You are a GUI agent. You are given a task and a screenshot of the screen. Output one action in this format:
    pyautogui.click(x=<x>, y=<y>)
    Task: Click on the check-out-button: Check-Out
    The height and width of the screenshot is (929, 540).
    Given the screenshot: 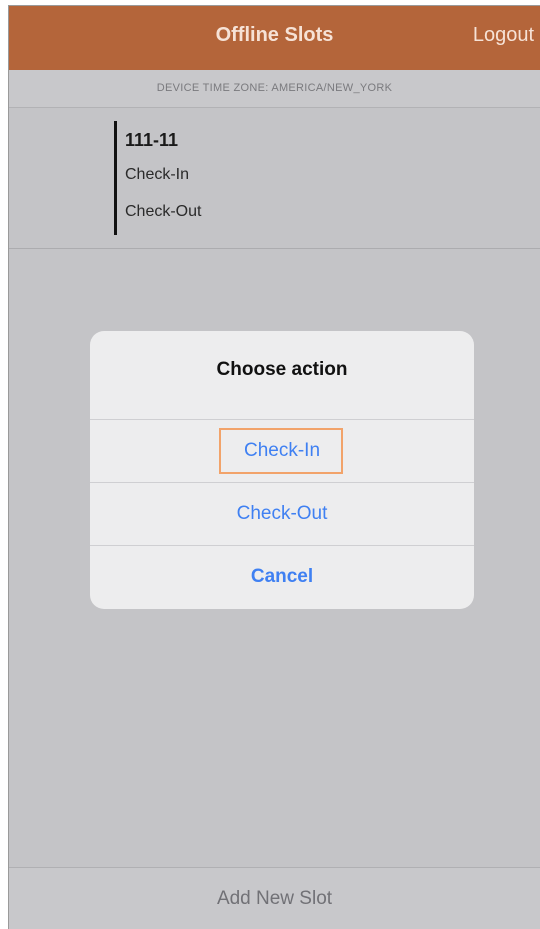 What is the action you would take?
    pyautogui.click(x=282, y=514)
    